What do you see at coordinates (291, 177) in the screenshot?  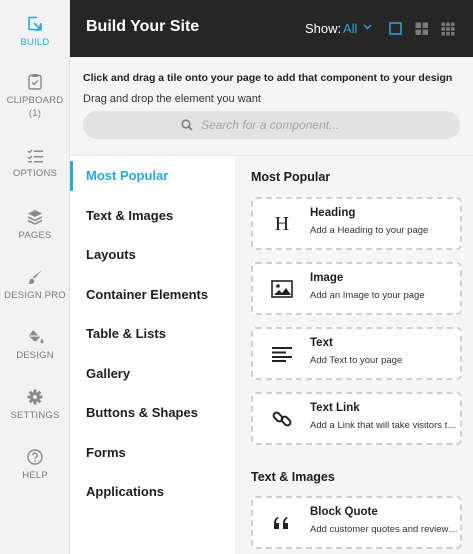 I see `section-heading: Most Popular` at bounding box center [291, 177].